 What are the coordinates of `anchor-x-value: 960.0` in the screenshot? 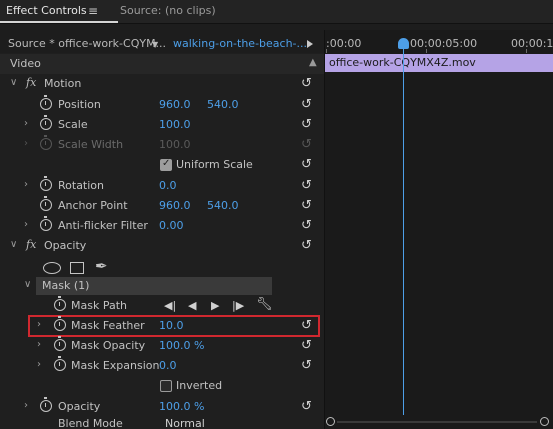 It's located at (175, 205).